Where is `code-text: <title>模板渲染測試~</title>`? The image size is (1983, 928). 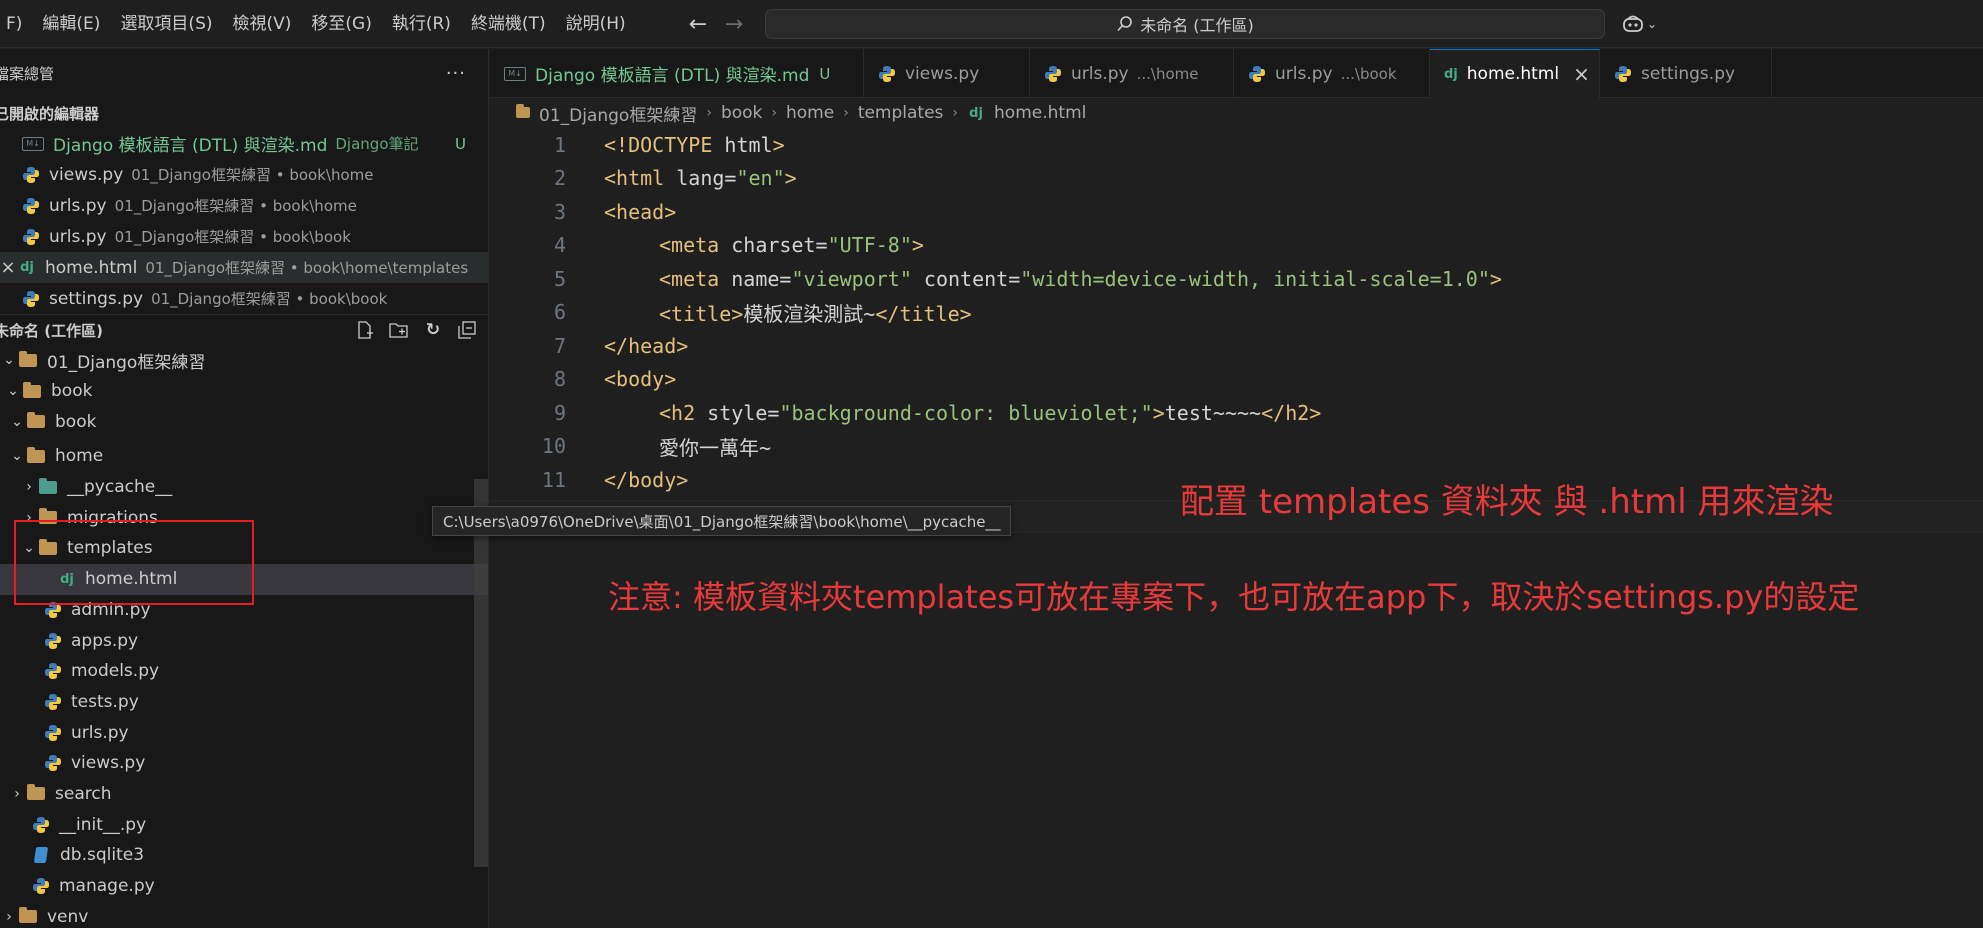 code-text: <title>模板渲染測試~</title> is located at coordinates (815, 313).